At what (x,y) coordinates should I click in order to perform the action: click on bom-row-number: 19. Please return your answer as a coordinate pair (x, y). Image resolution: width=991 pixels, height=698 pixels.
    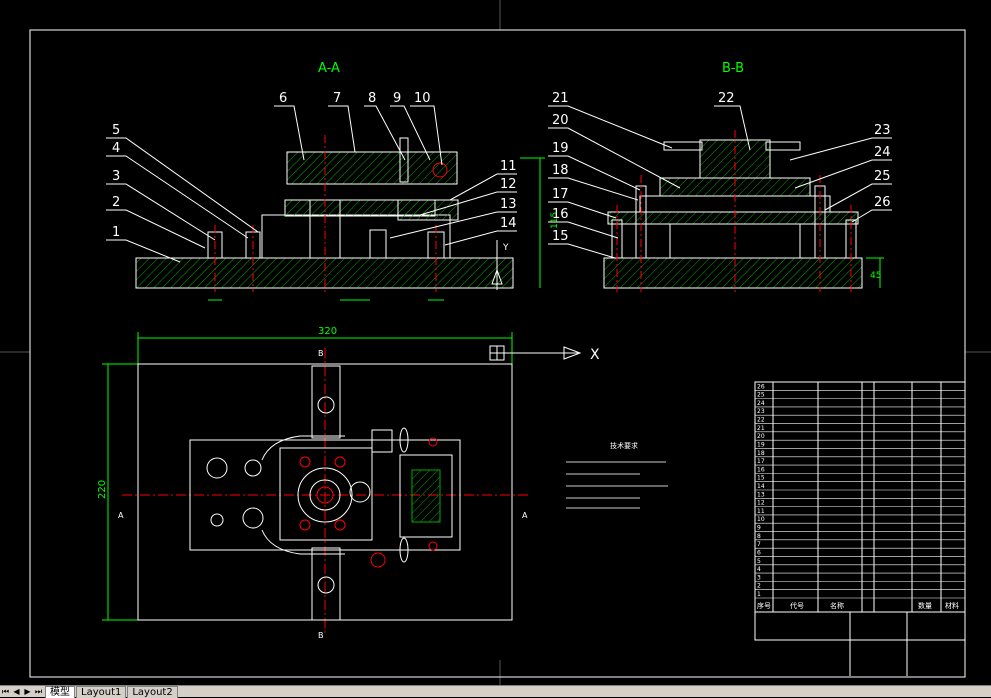
    Looking at the image, I should click on (761, 444).